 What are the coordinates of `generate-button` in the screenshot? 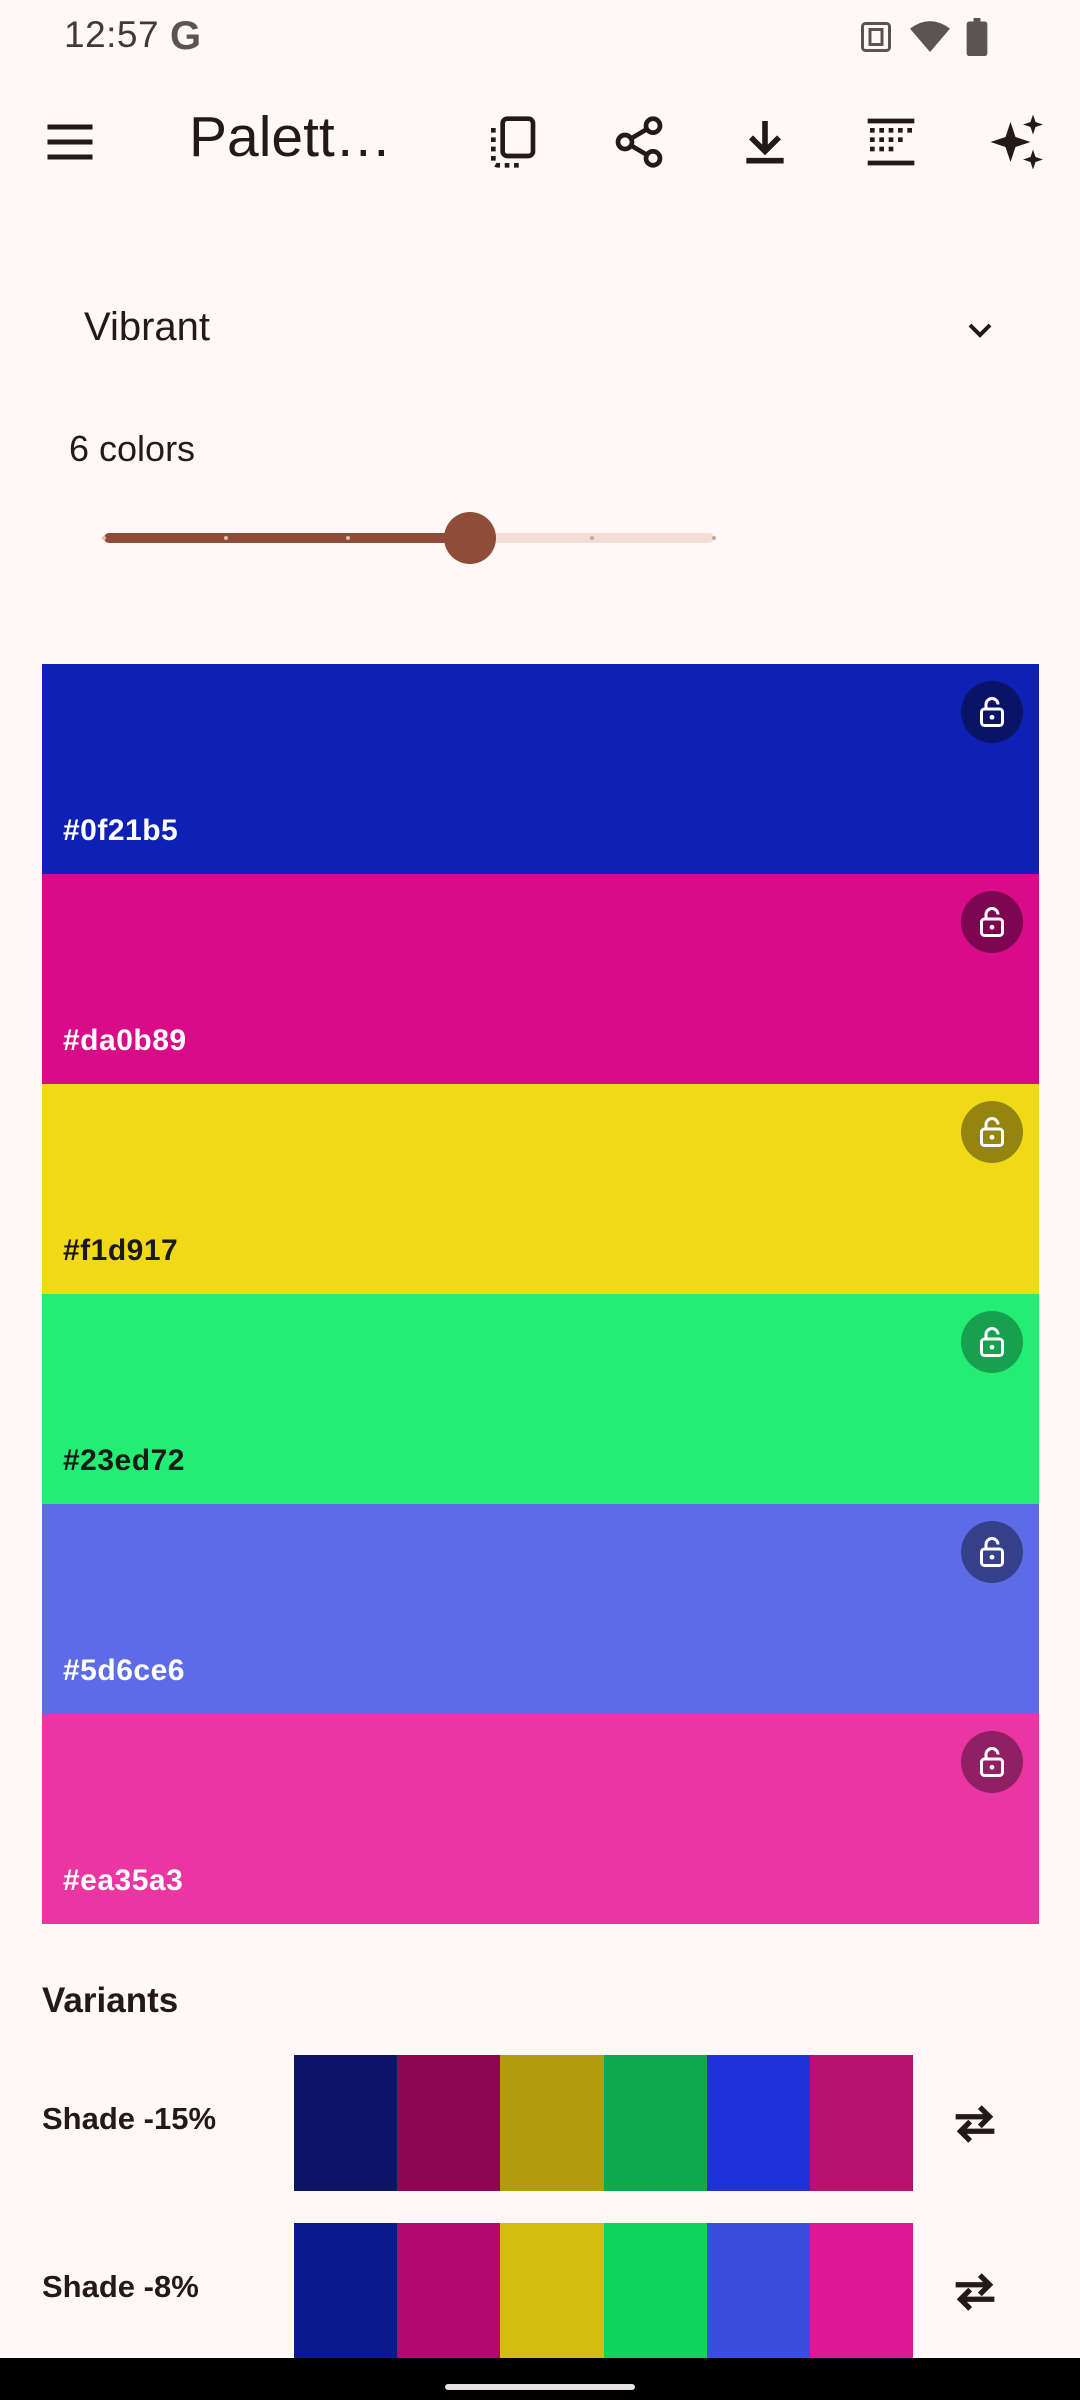 It's located at (1018, 142).